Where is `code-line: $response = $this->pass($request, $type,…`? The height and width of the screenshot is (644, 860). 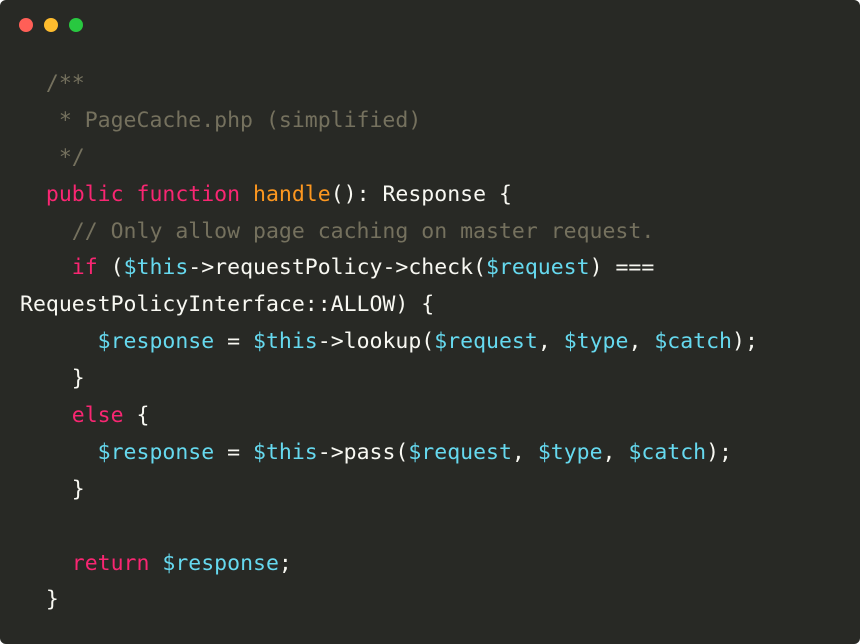
code-line: $response = $this->pass($request, $type,… is located at coordinates (435, 453).